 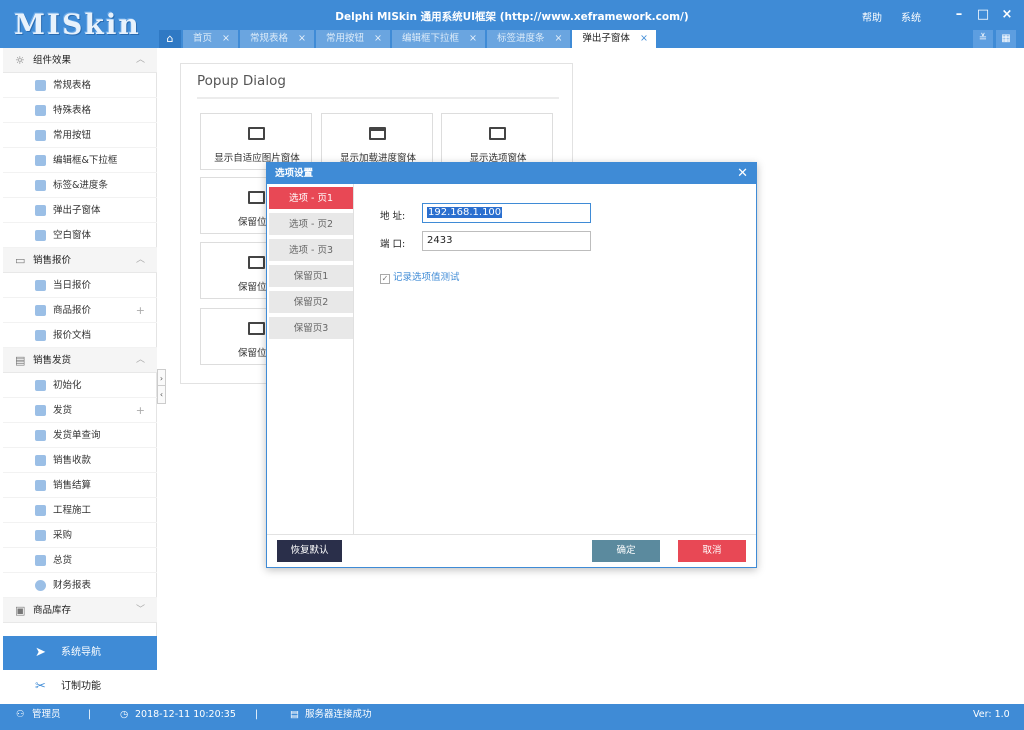 I want to click on cancel-button: 取消, so click(x=712, y=551).